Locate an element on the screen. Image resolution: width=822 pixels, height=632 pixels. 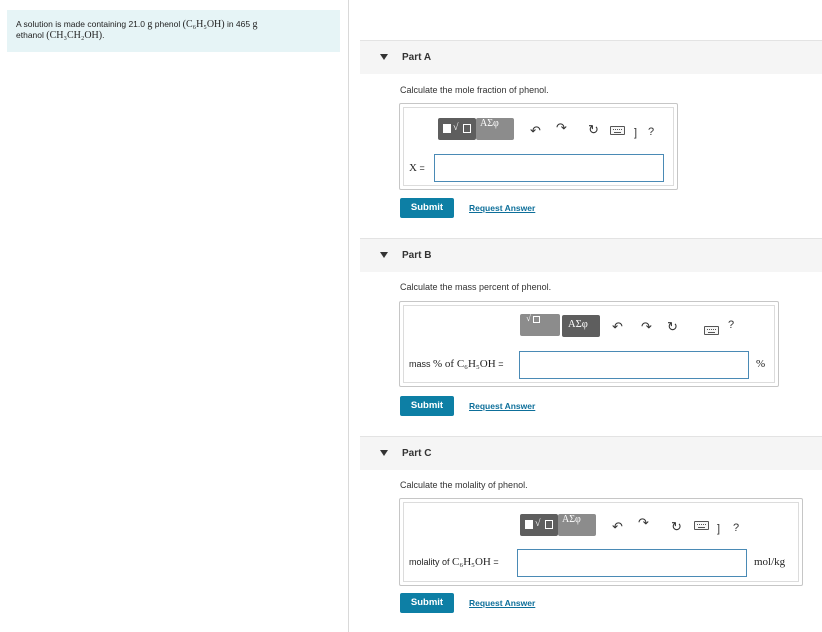
phenol-formula: (C₆H₅OH) is located at coordinates (203, 24).